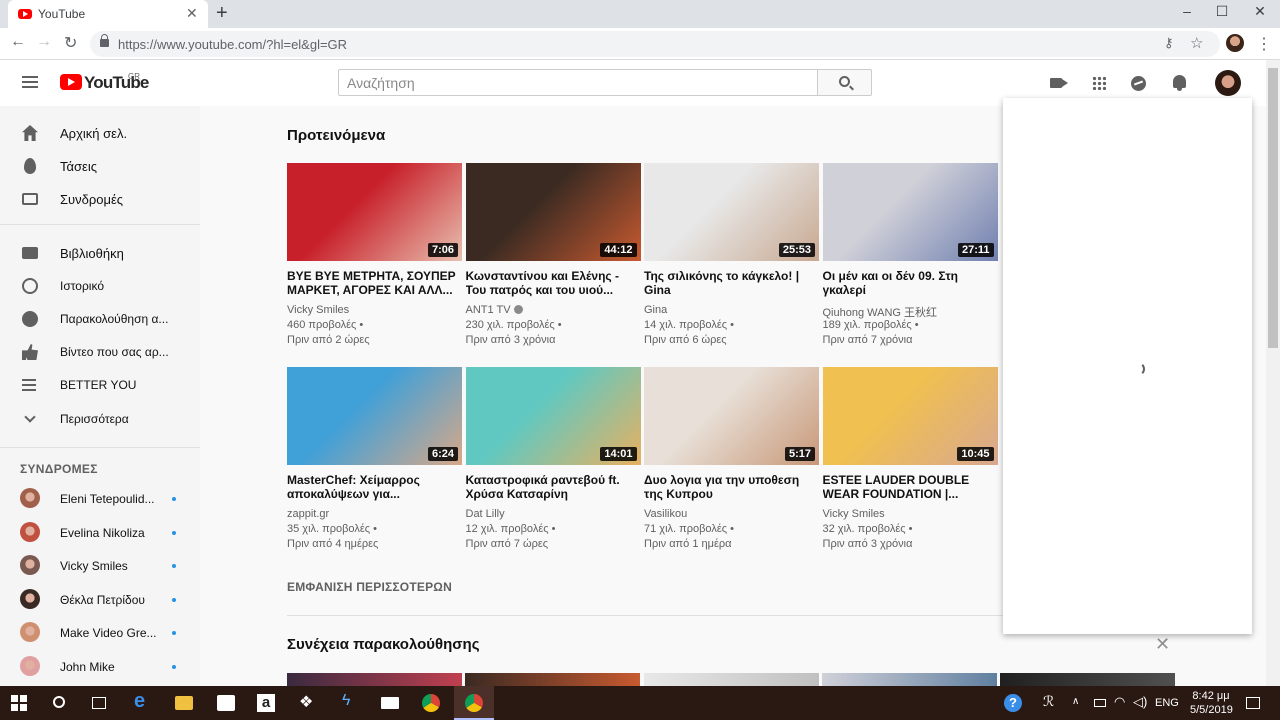 The height and width of the screenshot is (720, 1280). Describe the element at coordinates (474, 703) in the screenshot. I see `chrome-active-icon` at that location.